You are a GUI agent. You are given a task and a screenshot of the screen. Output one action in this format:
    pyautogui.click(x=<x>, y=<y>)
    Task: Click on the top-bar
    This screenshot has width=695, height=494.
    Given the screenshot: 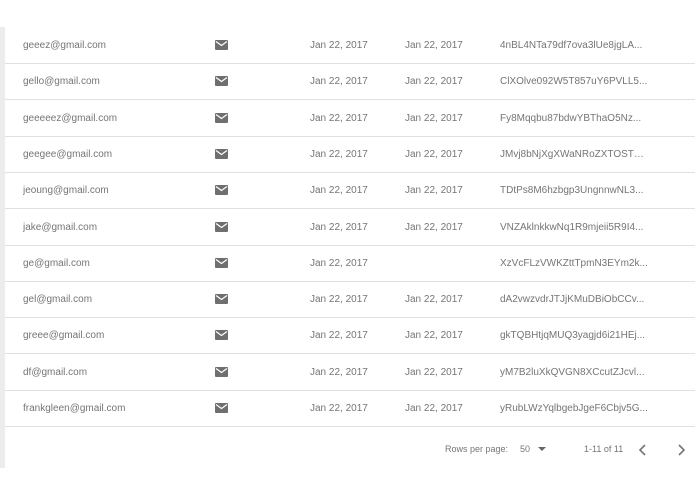 What is the action you would take?
    pyautogui.click(x=347, y=14)
    